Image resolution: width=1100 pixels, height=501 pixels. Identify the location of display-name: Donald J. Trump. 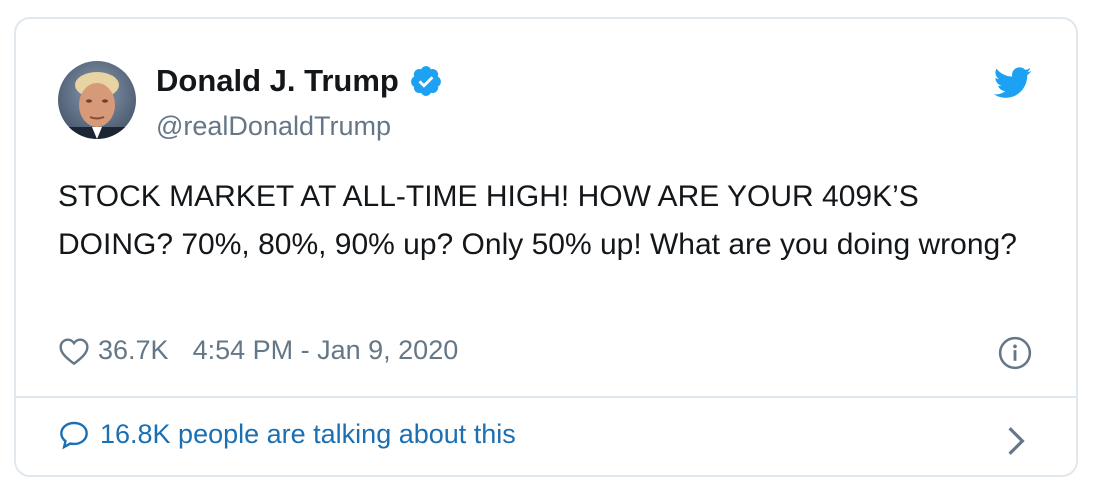
(299, 81).